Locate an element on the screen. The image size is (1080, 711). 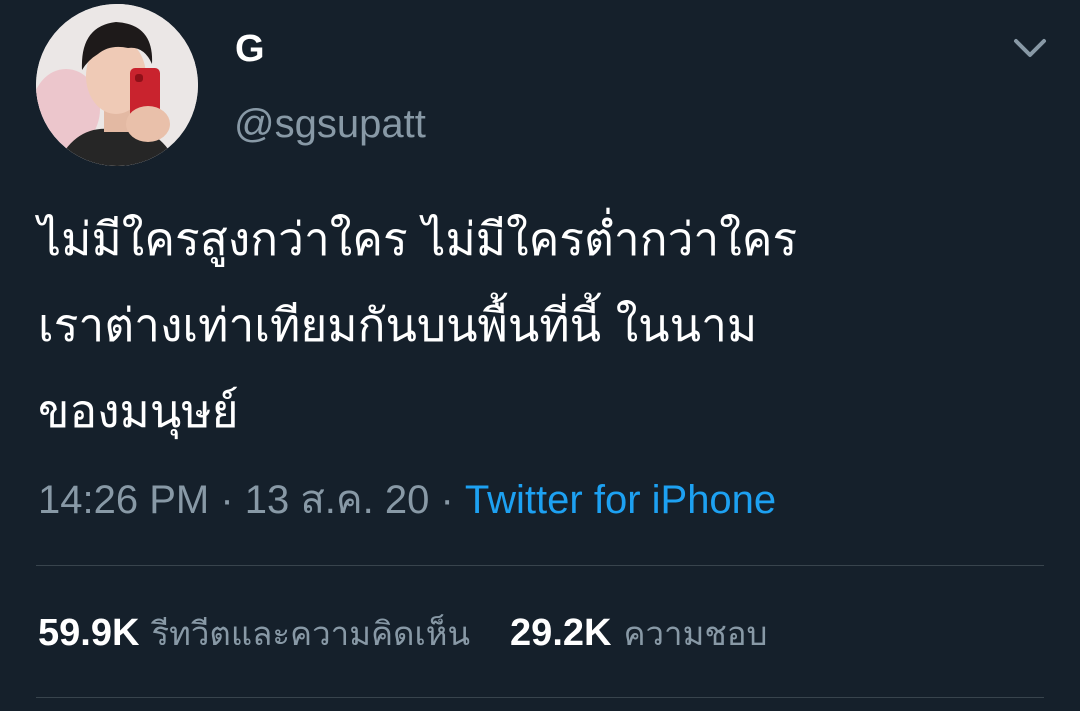
retweets-count: 59.9K is located at coordinates (89, 632).